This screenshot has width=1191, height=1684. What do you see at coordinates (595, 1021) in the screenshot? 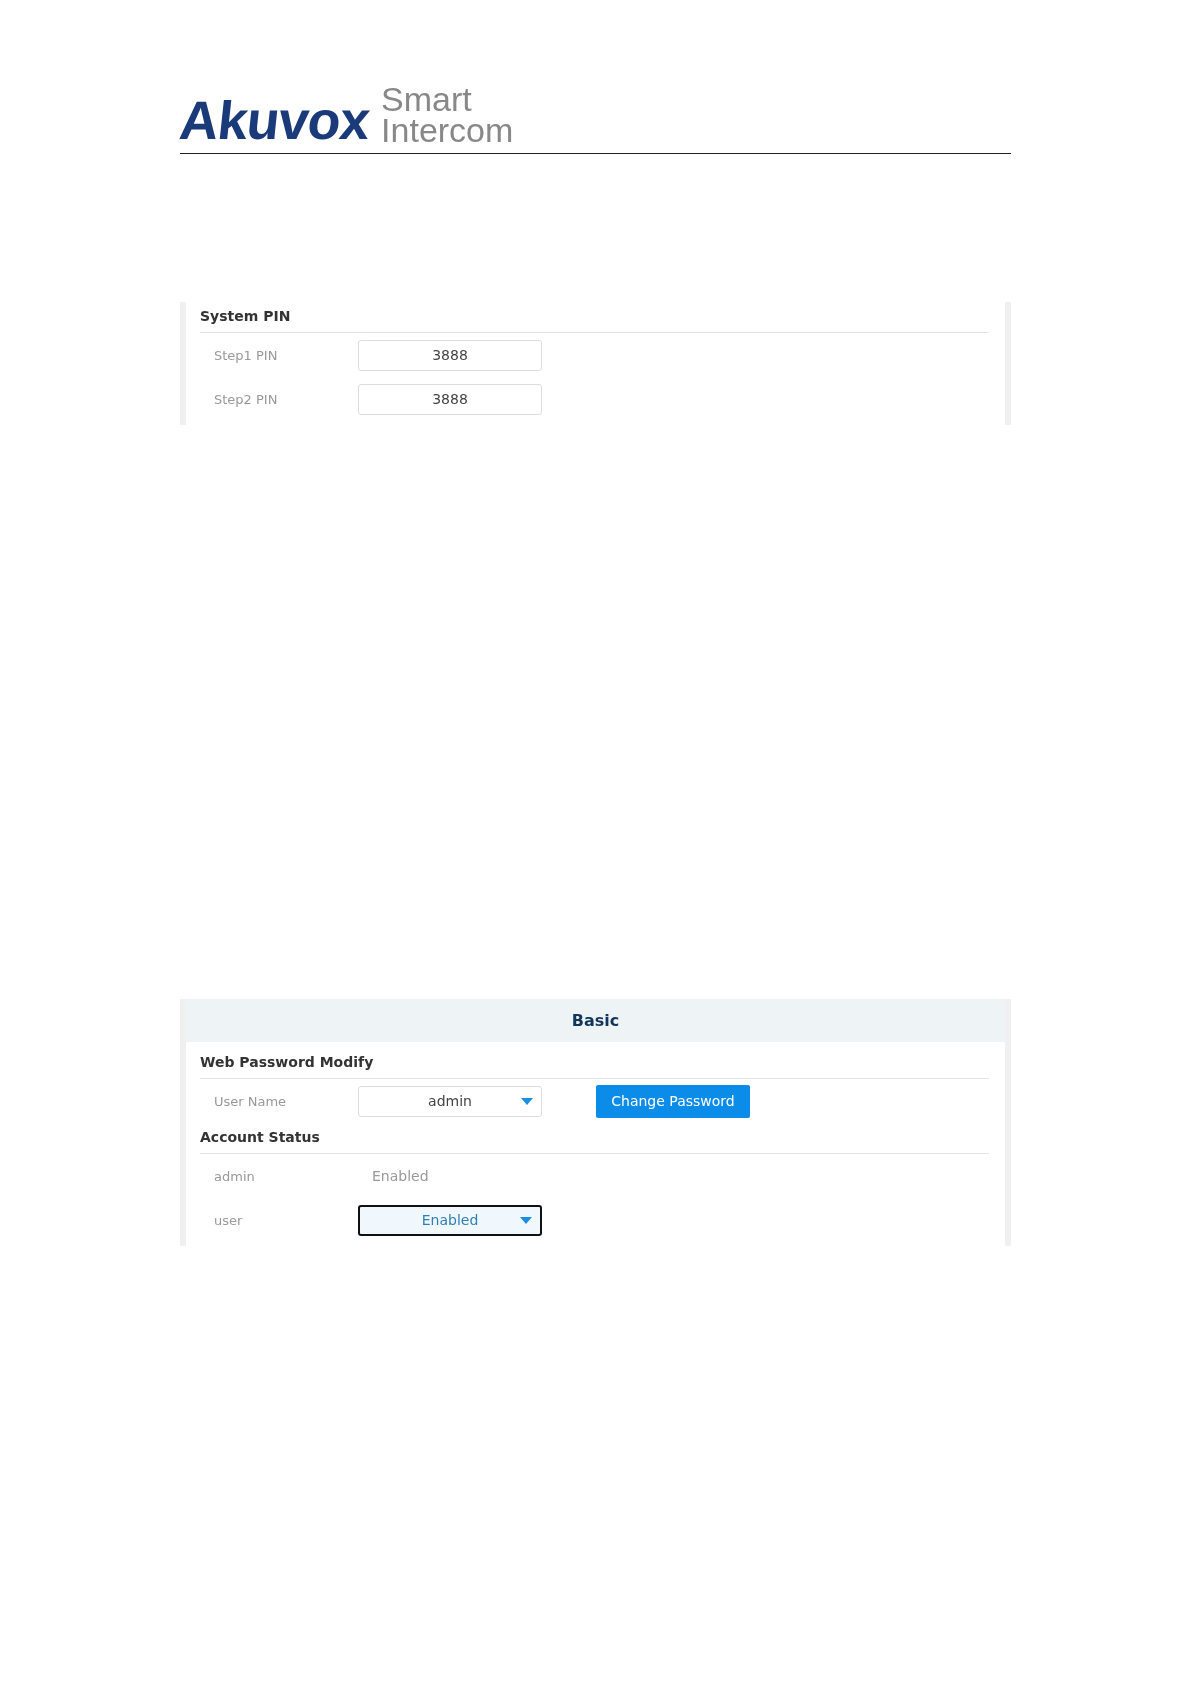
I see `panel-title: Basic` at bounding box center [595, 1021].